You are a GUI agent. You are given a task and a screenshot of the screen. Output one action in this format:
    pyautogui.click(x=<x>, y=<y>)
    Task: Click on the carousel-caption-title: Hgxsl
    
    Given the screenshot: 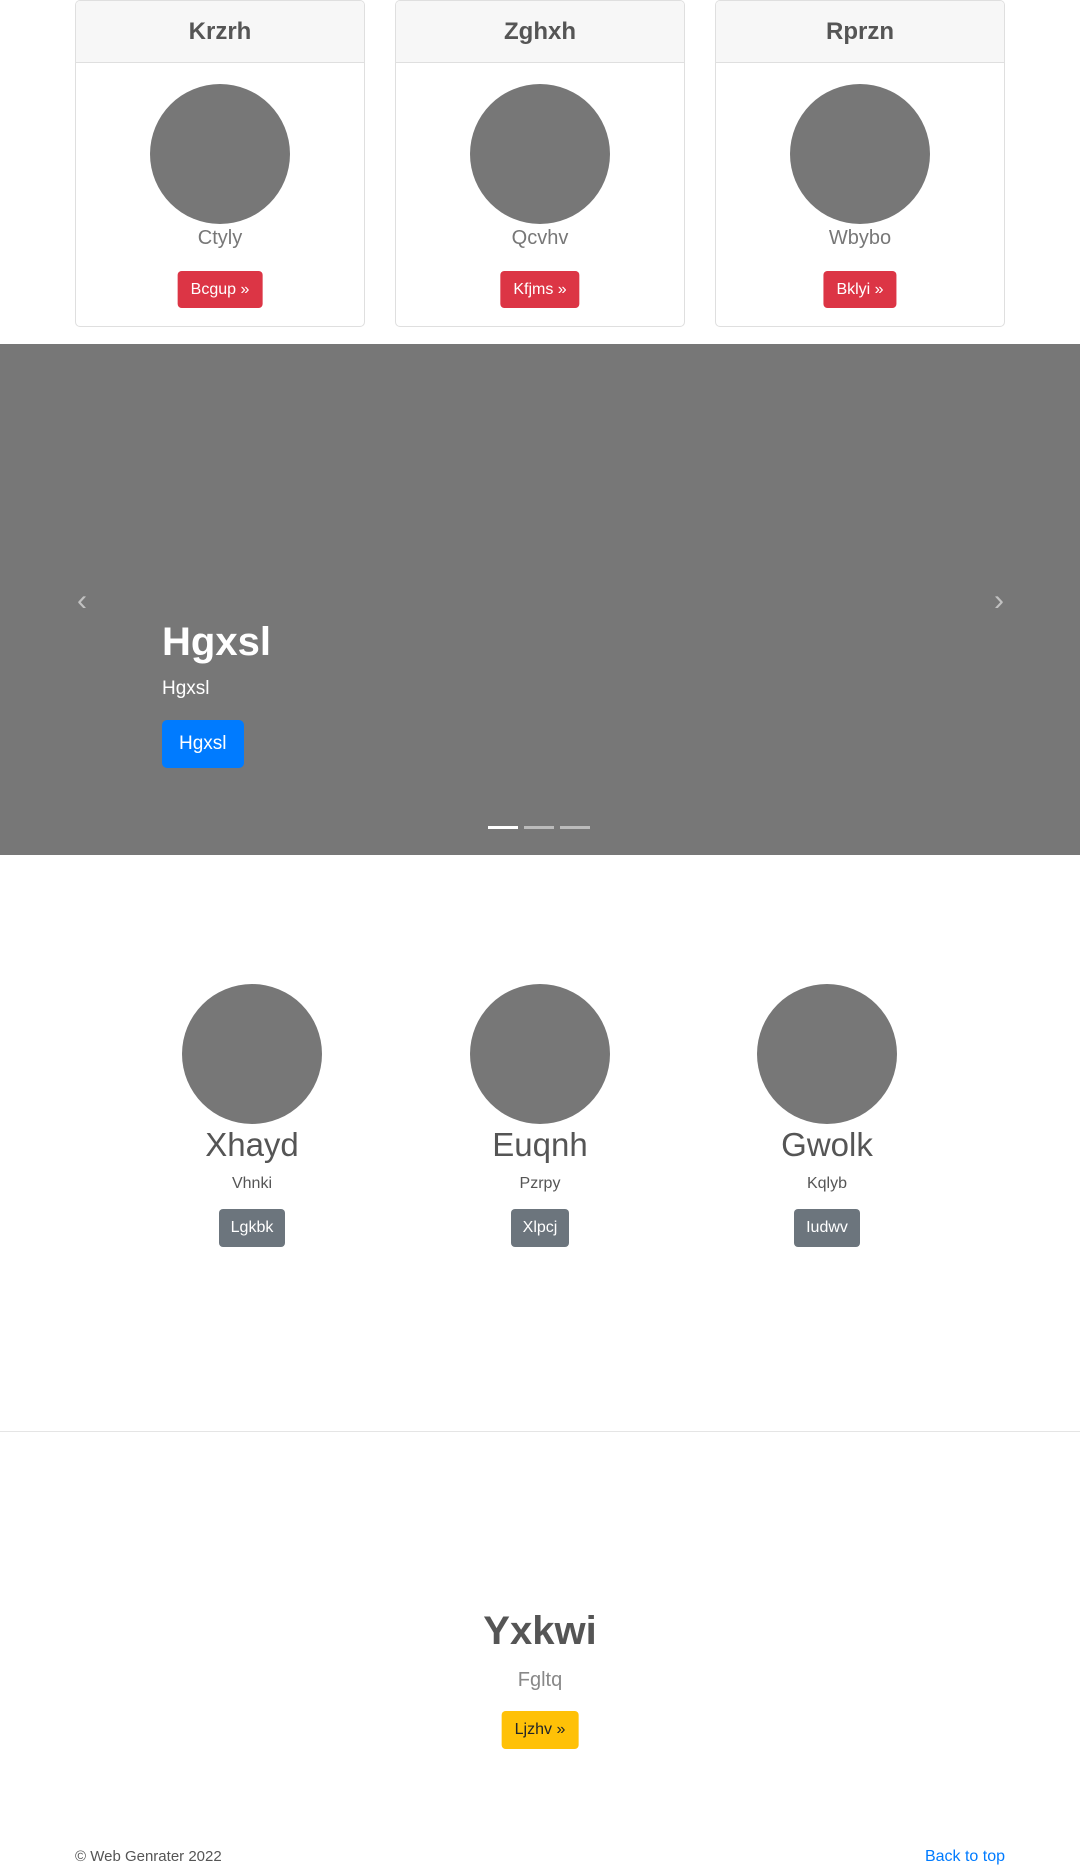 What is the action you would take?
    pyautogui.click(x=216, y=642)
    